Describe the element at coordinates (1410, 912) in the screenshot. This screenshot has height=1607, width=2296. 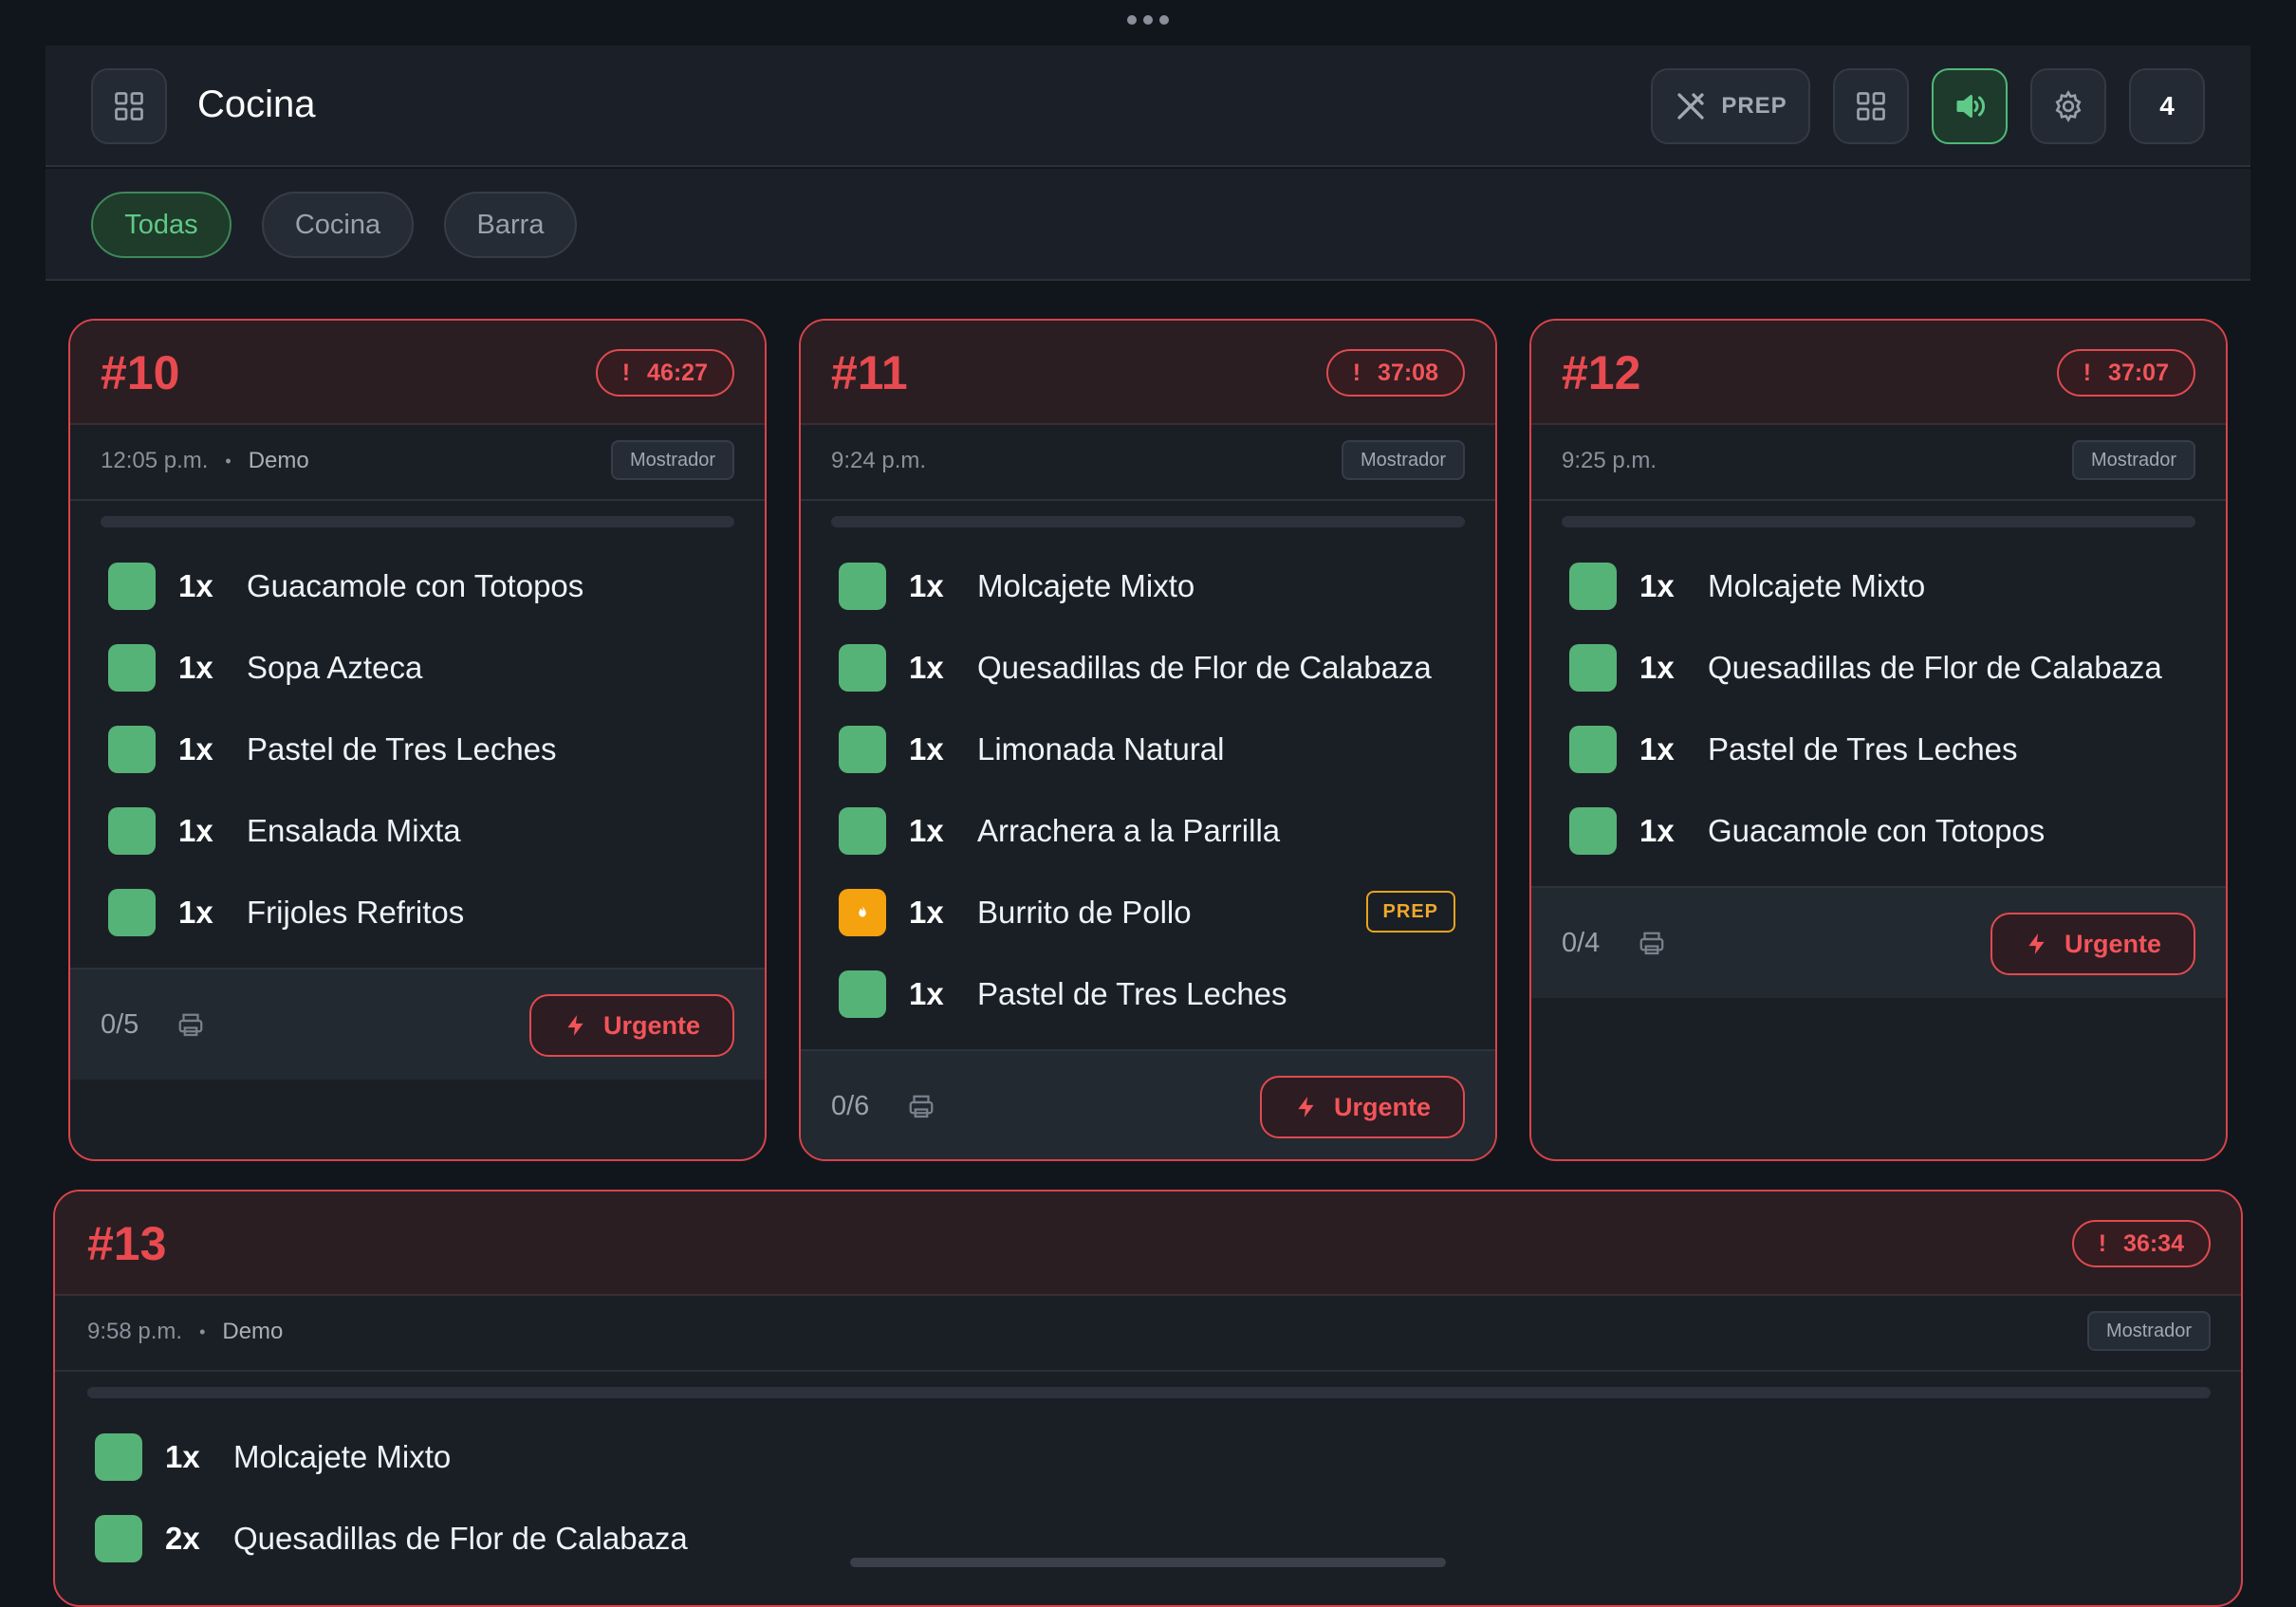
I see `prep-status-tag: PREP` at that location.